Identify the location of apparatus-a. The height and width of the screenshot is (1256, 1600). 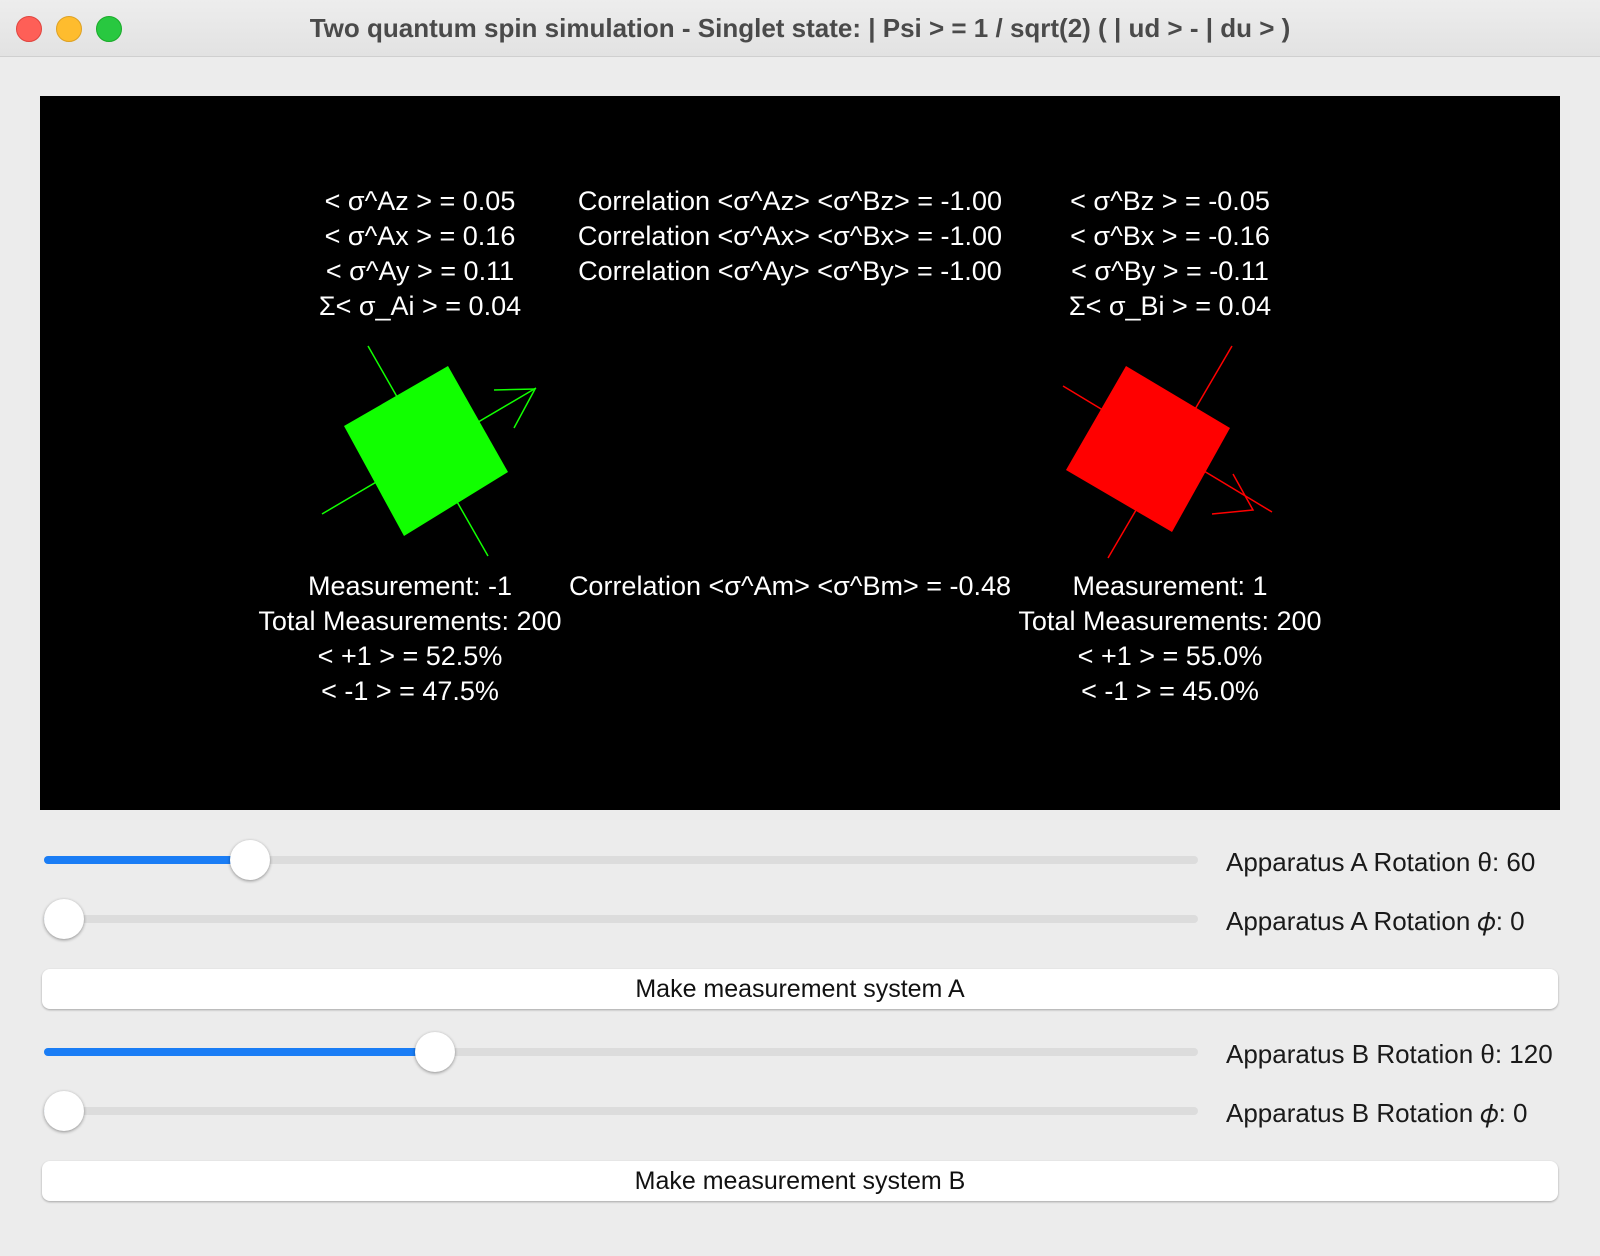
(429, 451).